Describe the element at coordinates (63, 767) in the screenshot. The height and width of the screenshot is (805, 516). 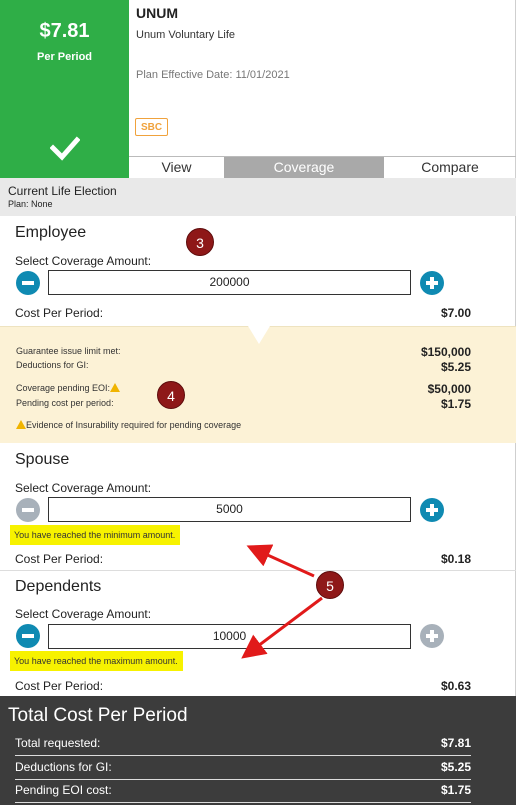
I see `total-deductions-label: Deductions for GI:` at that location.